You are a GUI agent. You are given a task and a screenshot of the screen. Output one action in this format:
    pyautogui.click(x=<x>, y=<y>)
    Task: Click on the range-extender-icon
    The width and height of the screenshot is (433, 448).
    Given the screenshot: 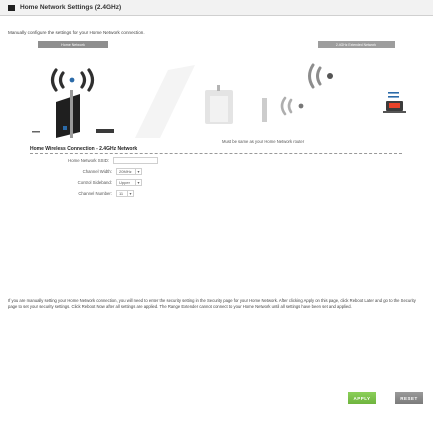 What is the action you would take?
    pyautogui.click(x=219, y=104)
    